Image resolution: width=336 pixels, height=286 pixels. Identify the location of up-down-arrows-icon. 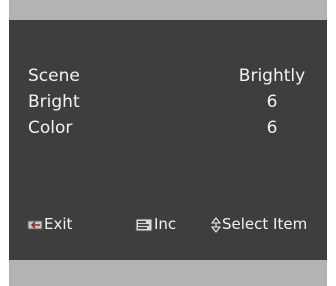
(216, 224).